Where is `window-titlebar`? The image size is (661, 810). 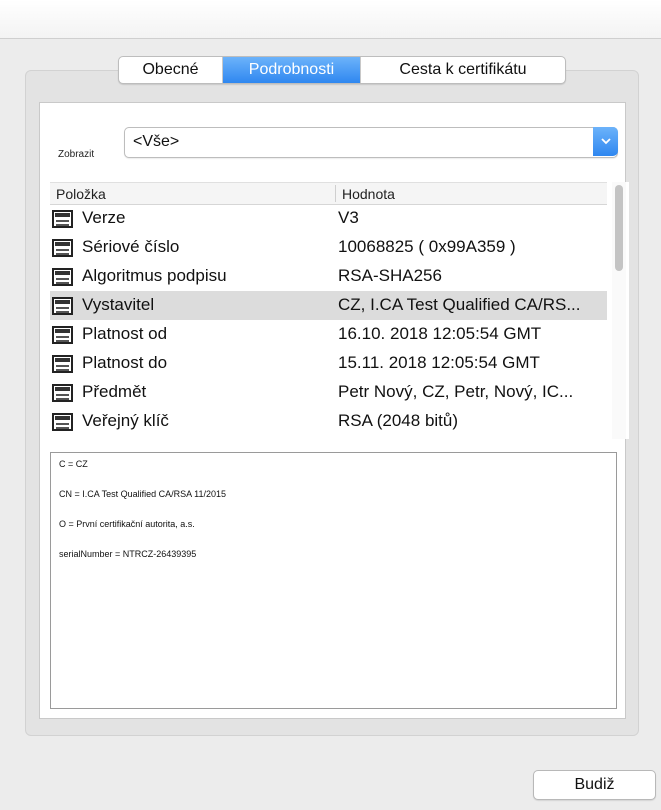
window-titlebar is located at coordinates (330, 19).